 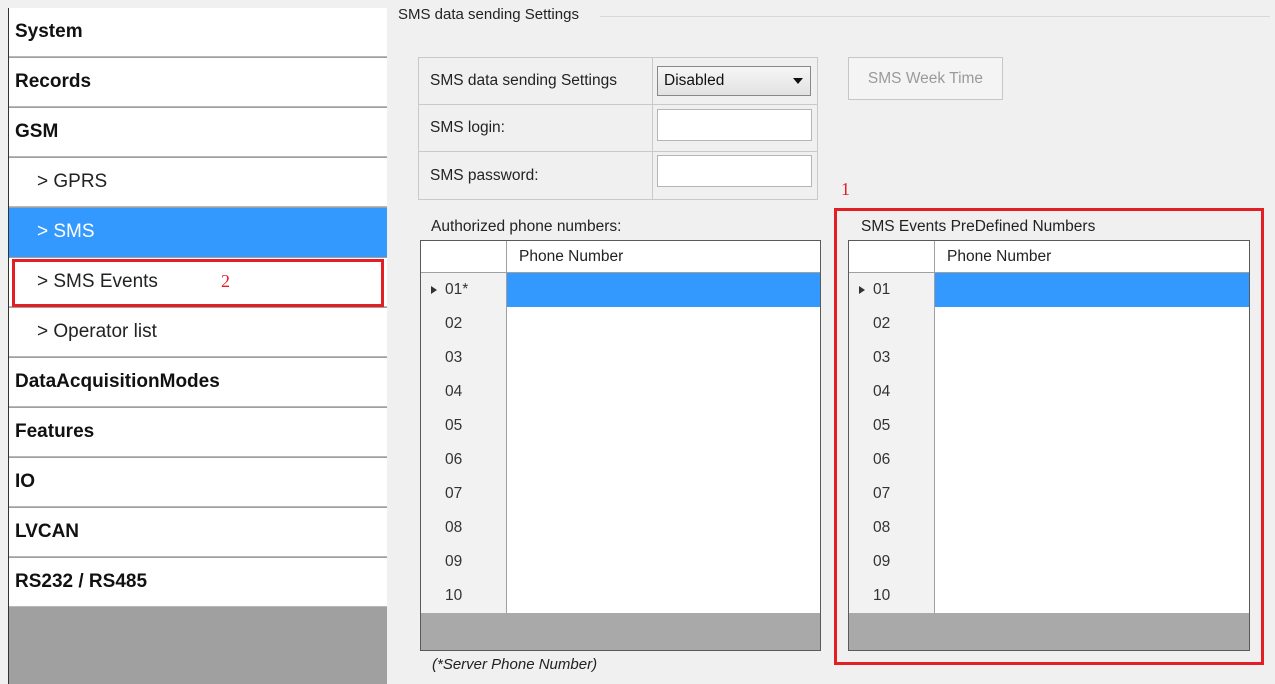 I want to click on predefined-numbers-caption: SMS Events PreDefined Numbers, so click(x=978, y=226).